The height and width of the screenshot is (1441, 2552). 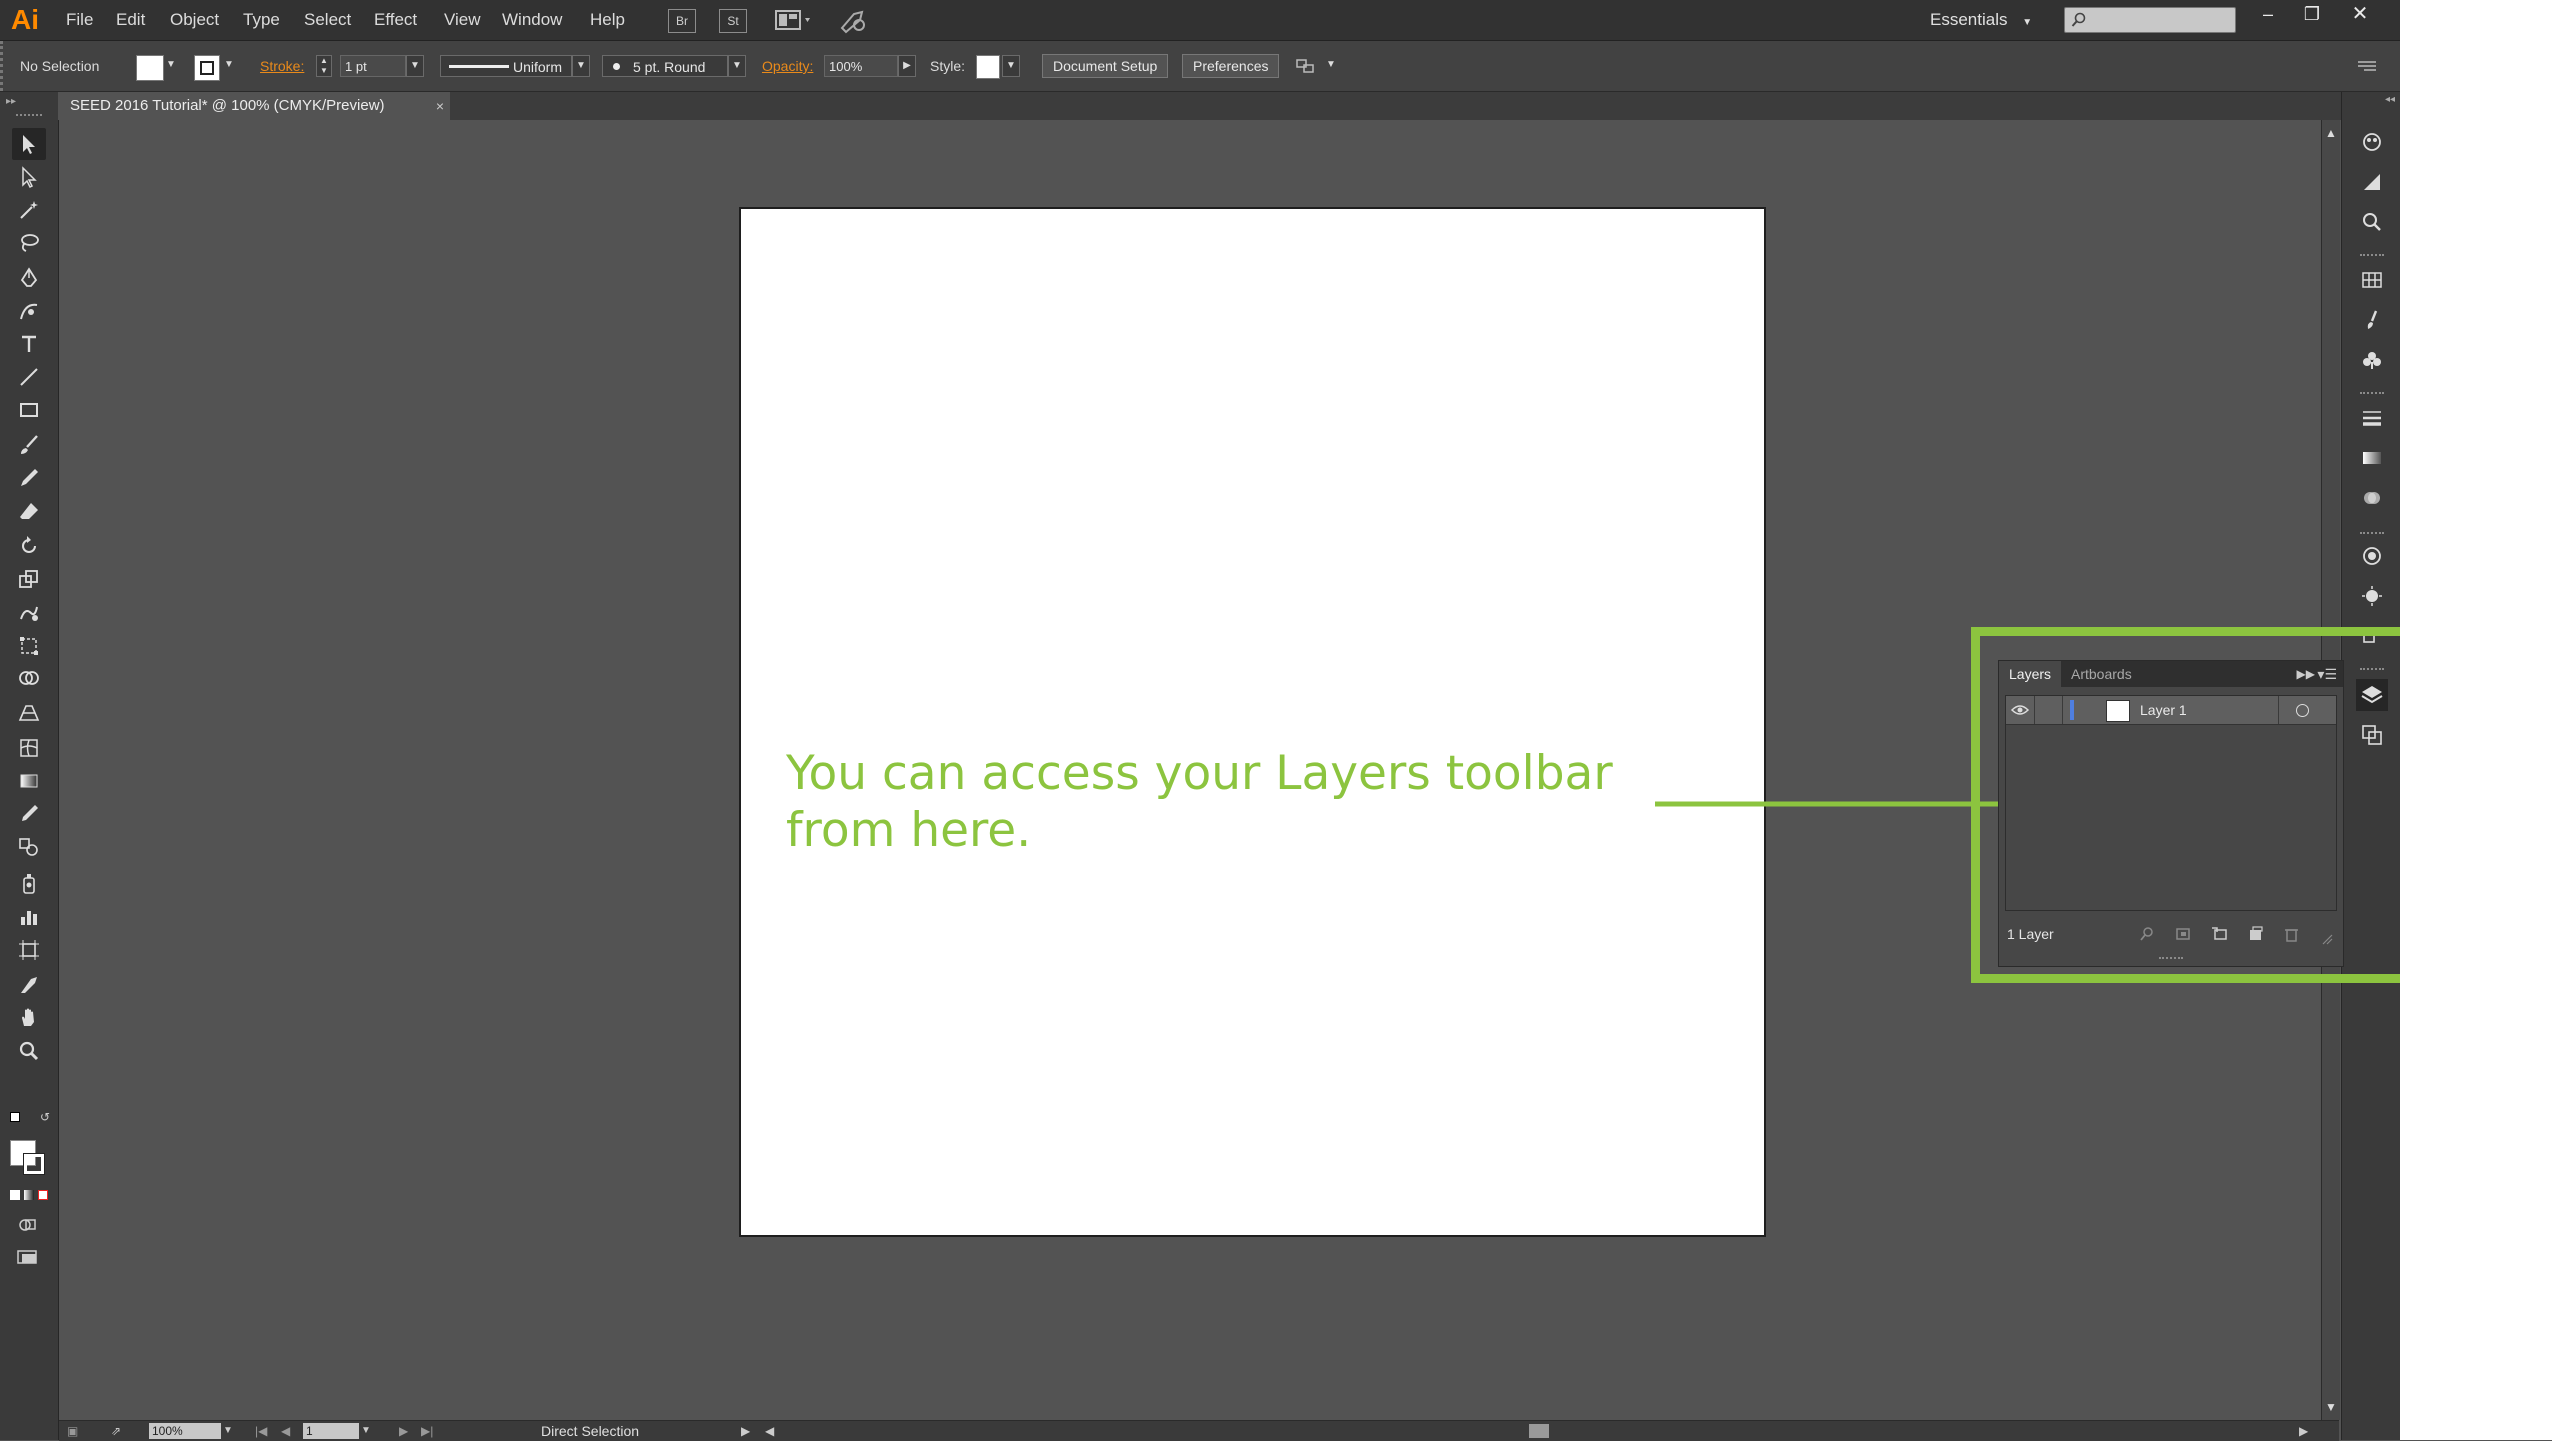 I want to click on magic-wand-tool, so click(x=29, y=210).